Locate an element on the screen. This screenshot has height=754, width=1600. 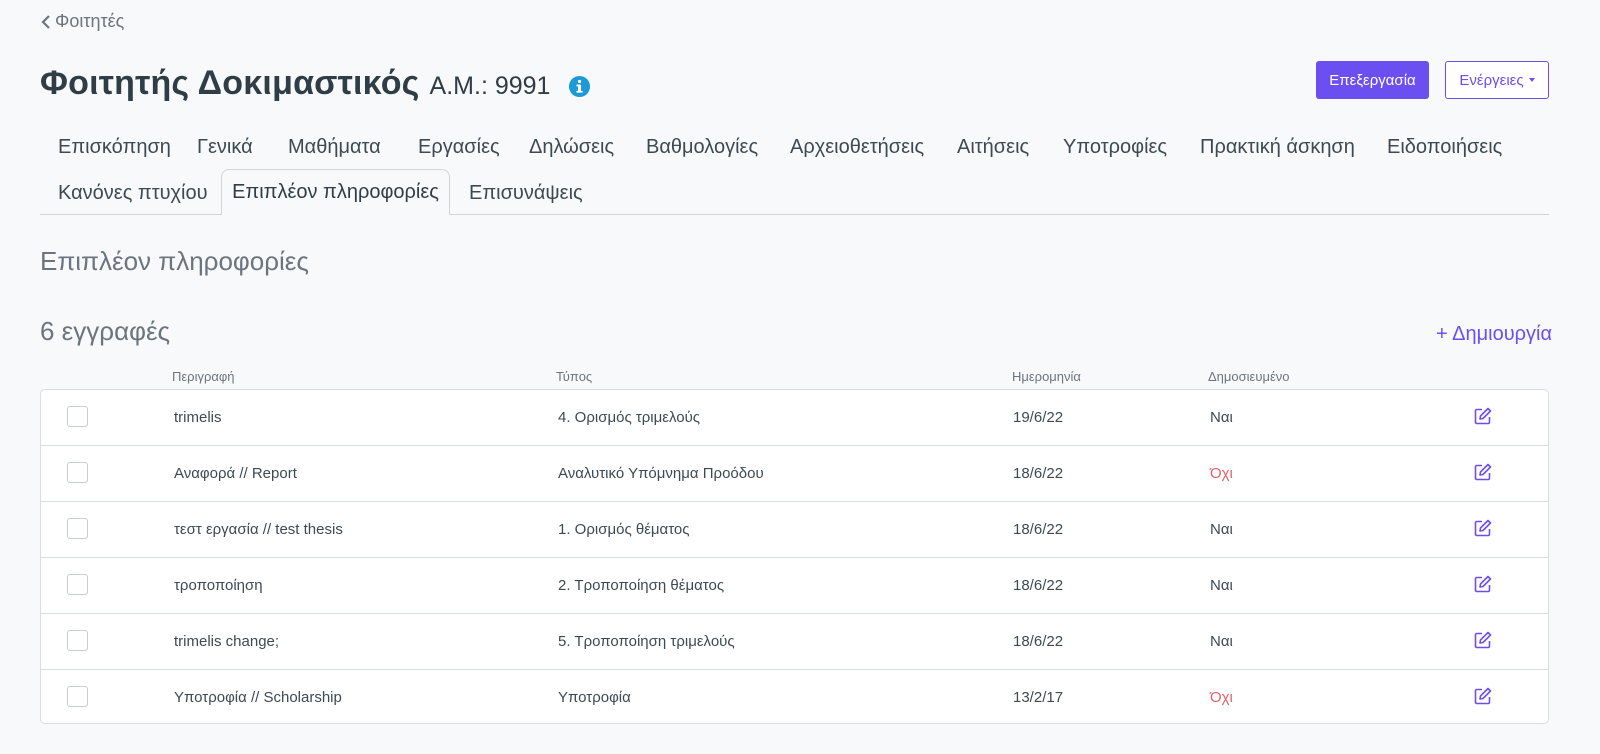
tab-scholarships: Υποτροφίες is located at coordinates (1115, 147).